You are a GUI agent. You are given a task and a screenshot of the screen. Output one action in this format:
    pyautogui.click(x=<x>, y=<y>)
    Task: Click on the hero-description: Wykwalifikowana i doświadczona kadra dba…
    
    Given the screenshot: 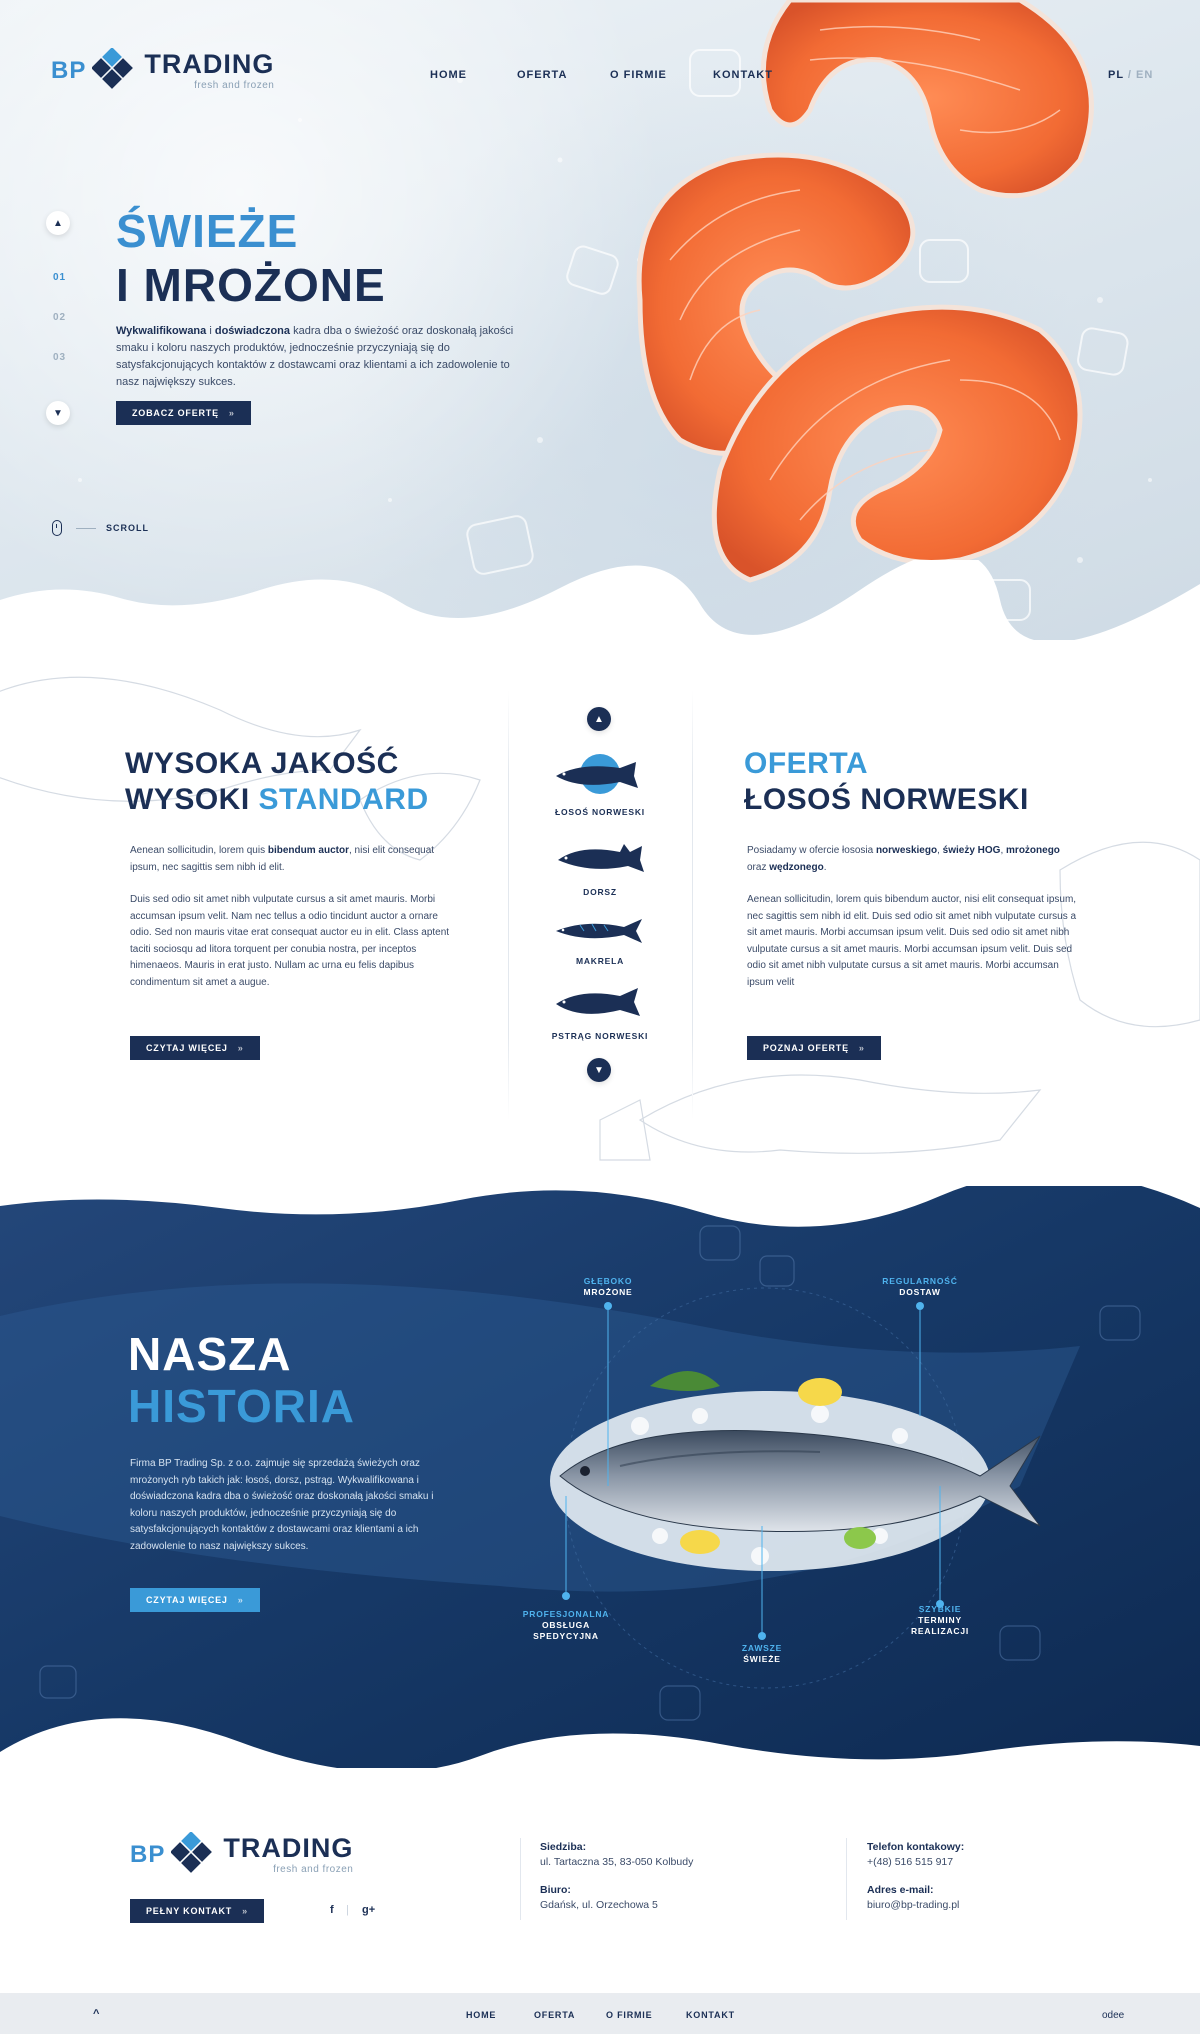 What is the action you would take?
    pyautogui.click(x=321, y=357)
    